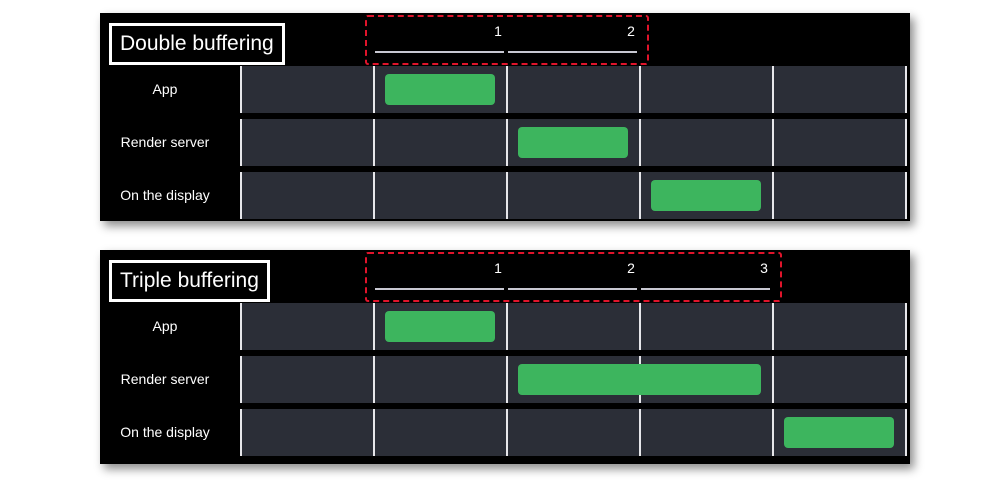 The width and height of the screenshot is (1000, 493). I want to click on panel-title: Triple buffering, so click(189, 281).